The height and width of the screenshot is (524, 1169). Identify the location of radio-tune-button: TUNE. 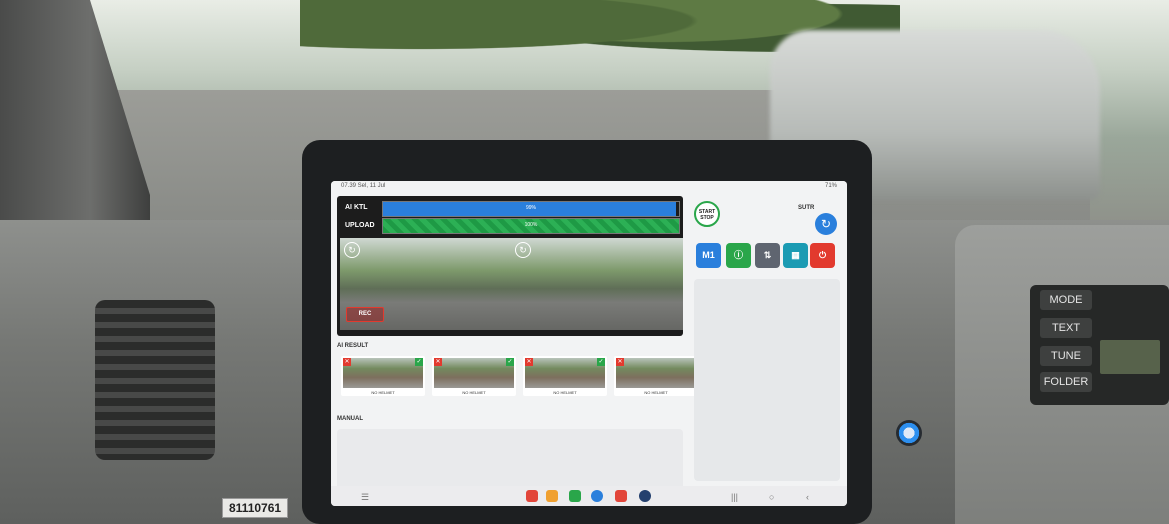
(1066, 356).